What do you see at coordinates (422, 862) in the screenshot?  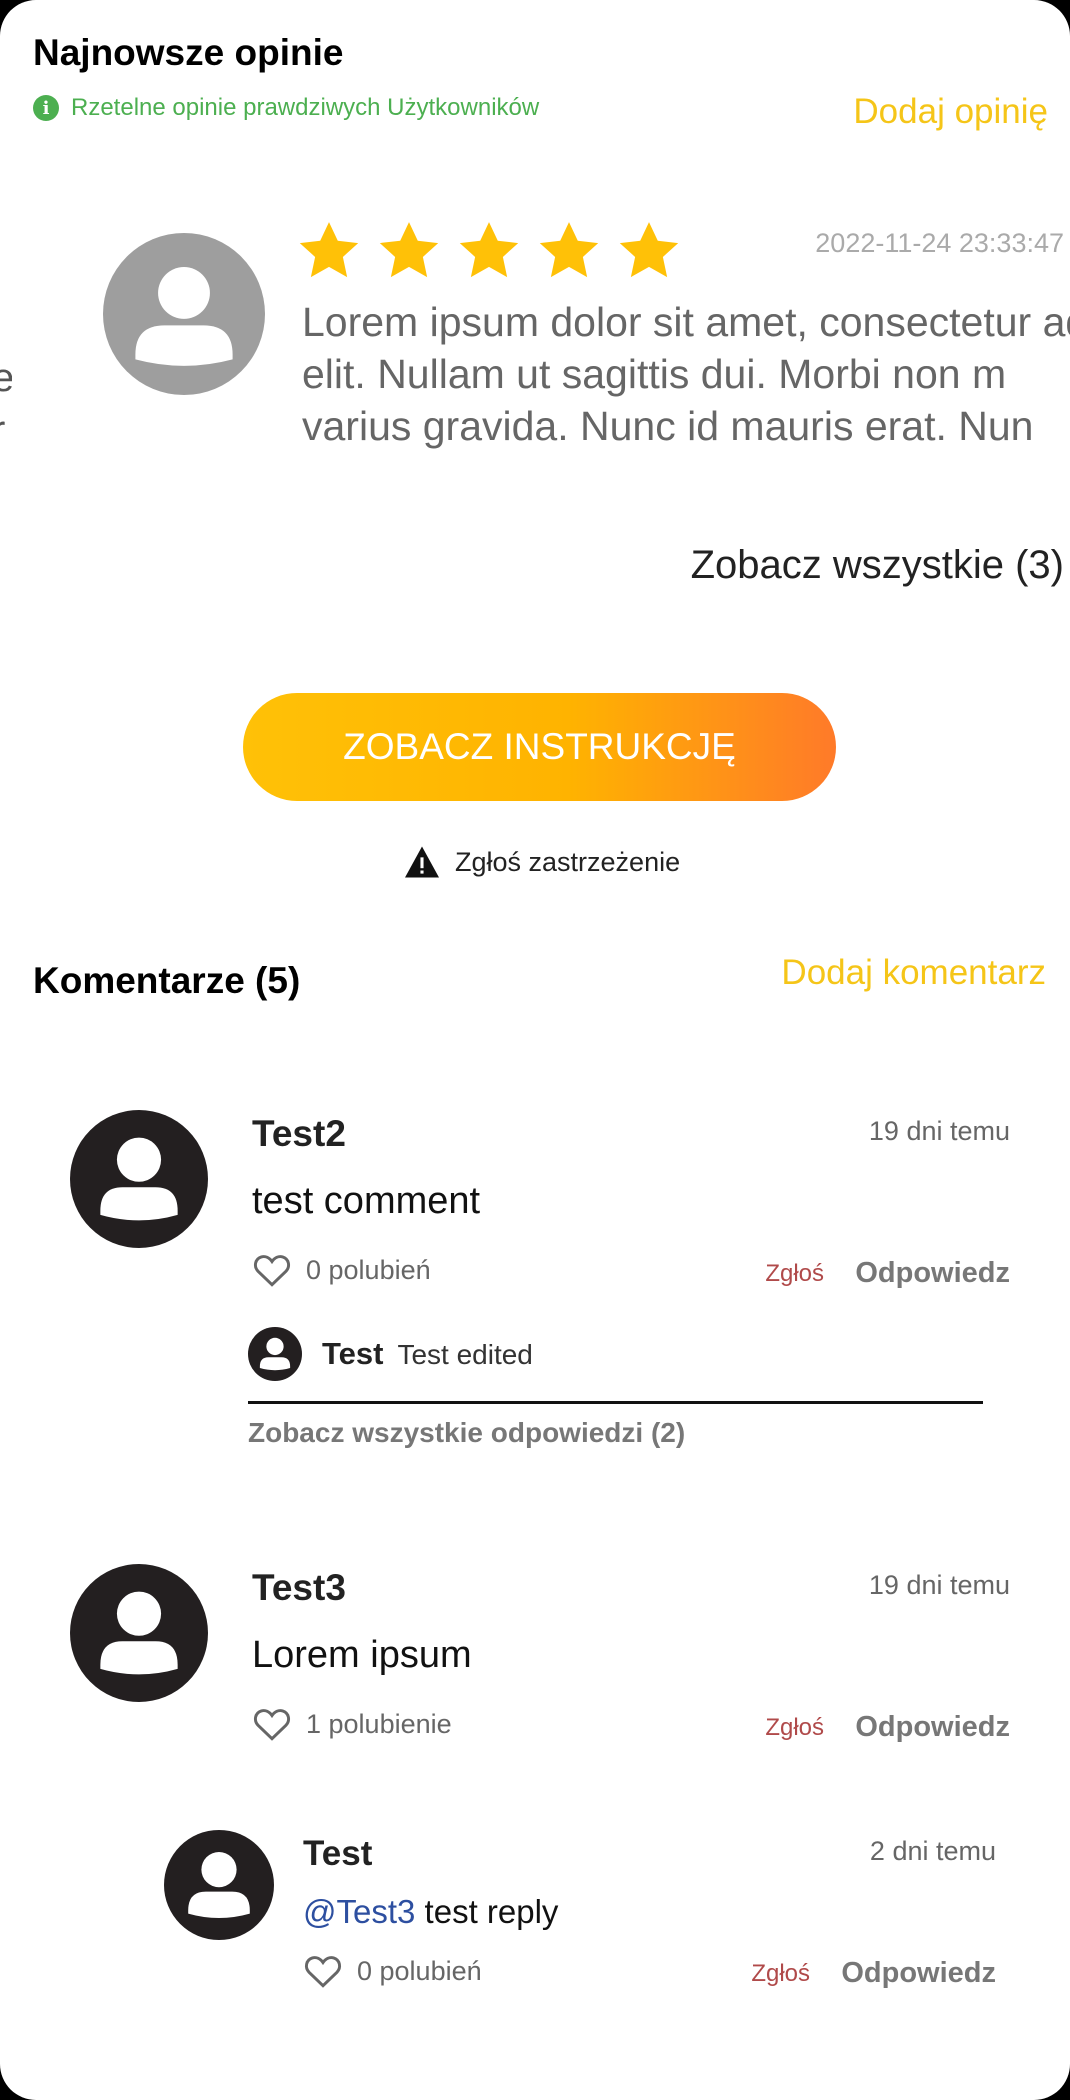 I see `warning-icon` at bounding box center [422, 862].